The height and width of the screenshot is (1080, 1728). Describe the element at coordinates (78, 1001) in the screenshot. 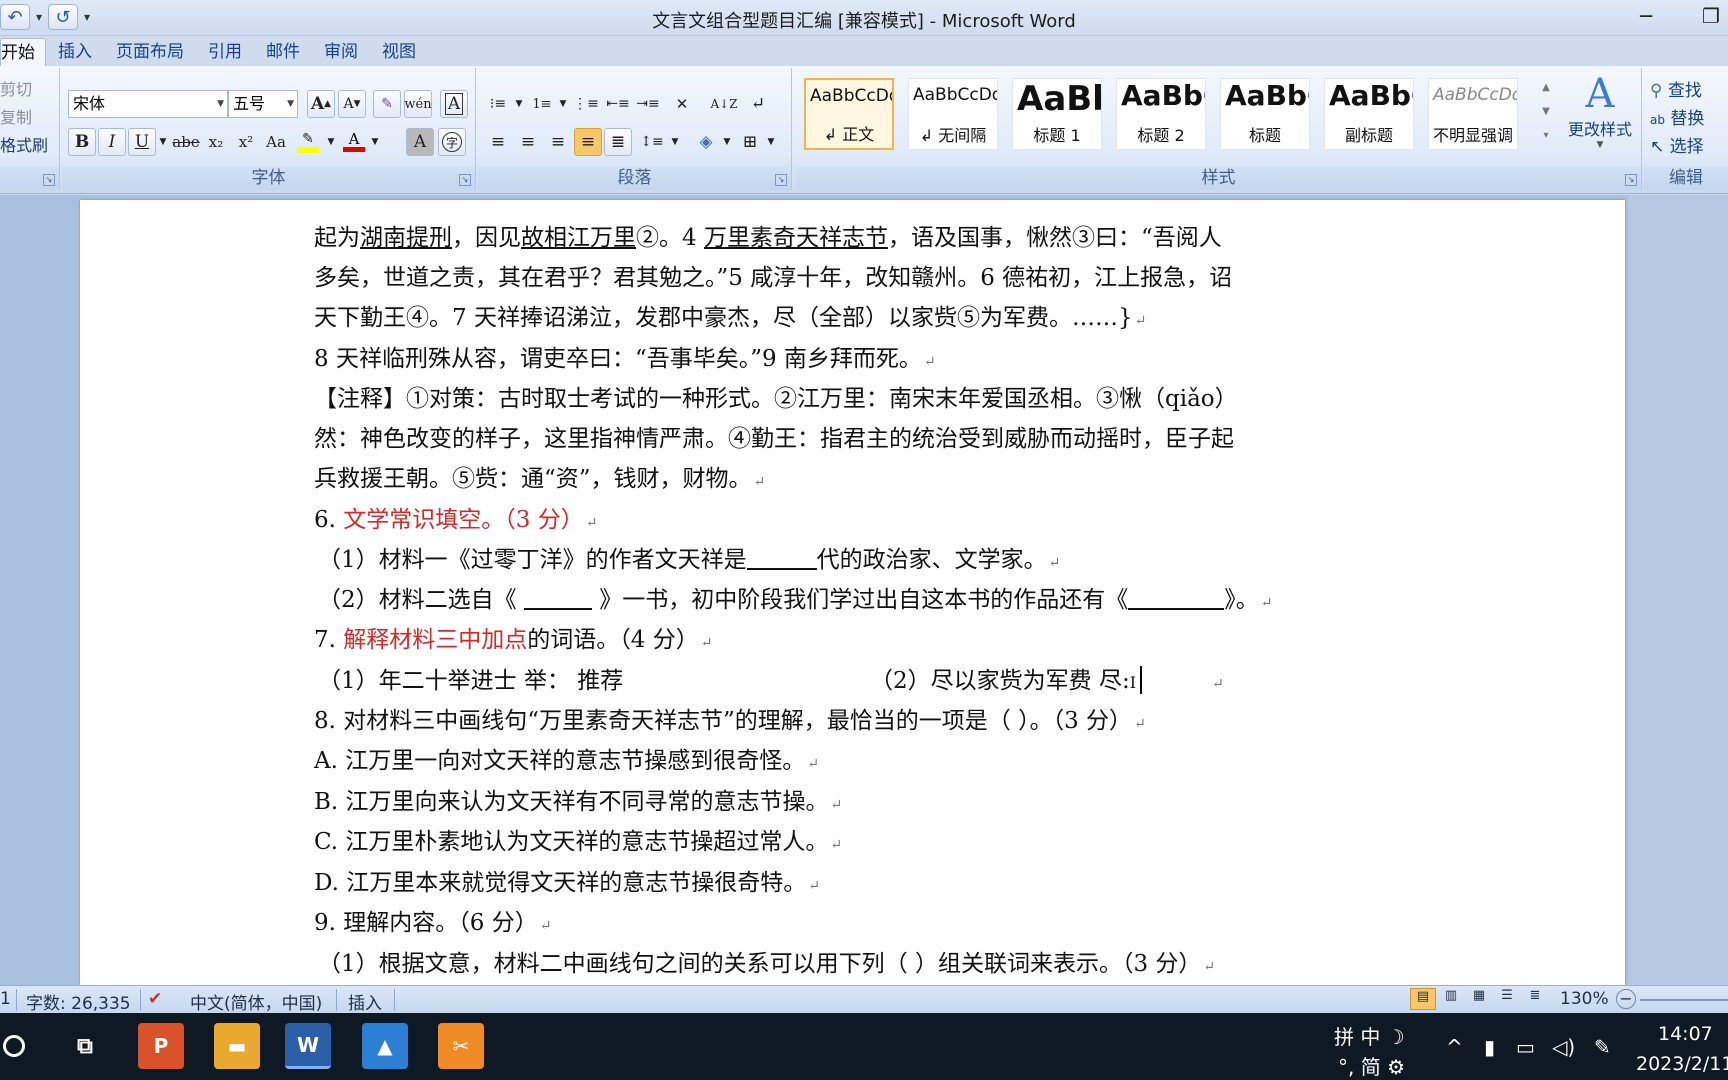

I see `word-count: 字数: 26,335` at that location.